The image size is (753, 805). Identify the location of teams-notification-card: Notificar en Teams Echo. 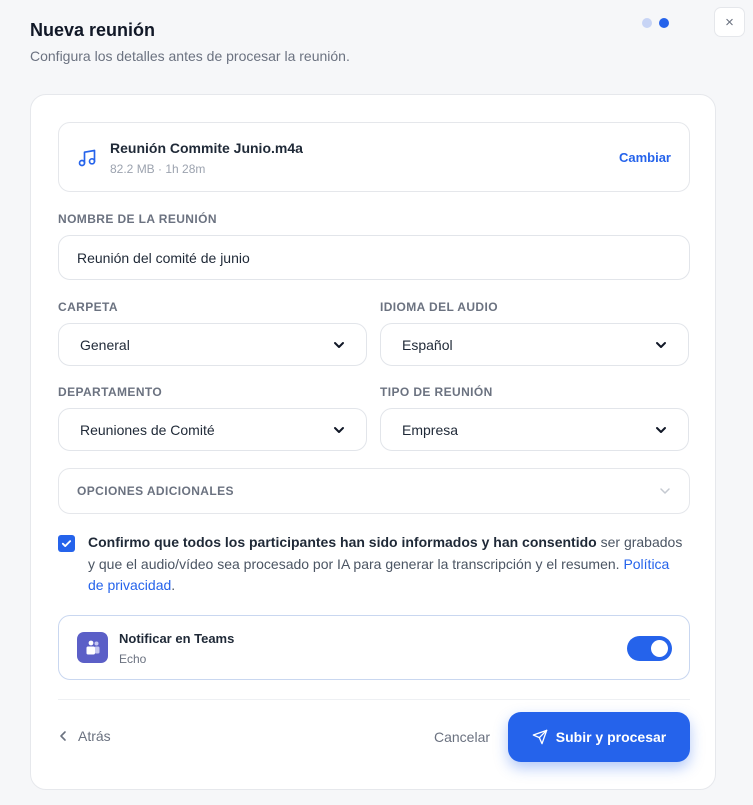
(374, 647).